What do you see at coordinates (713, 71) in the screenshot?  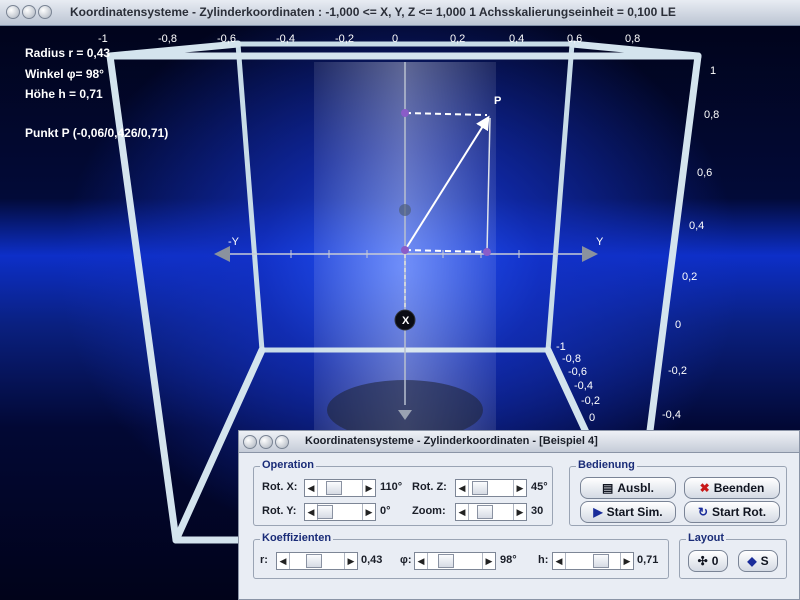 I see `right-tick: 1` at bounding box center [713, 71].